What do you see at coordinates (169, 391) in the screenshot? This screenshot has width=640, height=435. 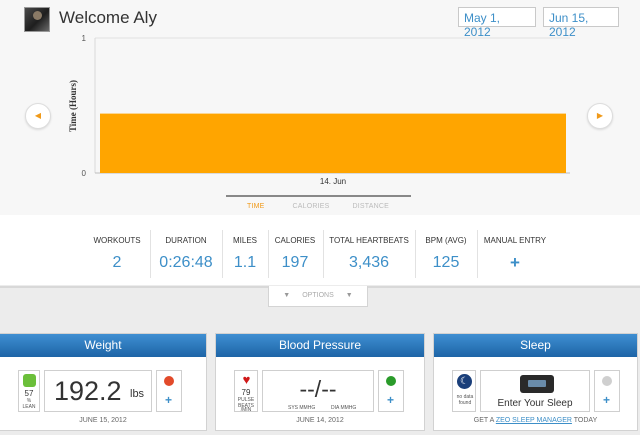 I see `weight-actions: +` at bounding box center [169, 391].